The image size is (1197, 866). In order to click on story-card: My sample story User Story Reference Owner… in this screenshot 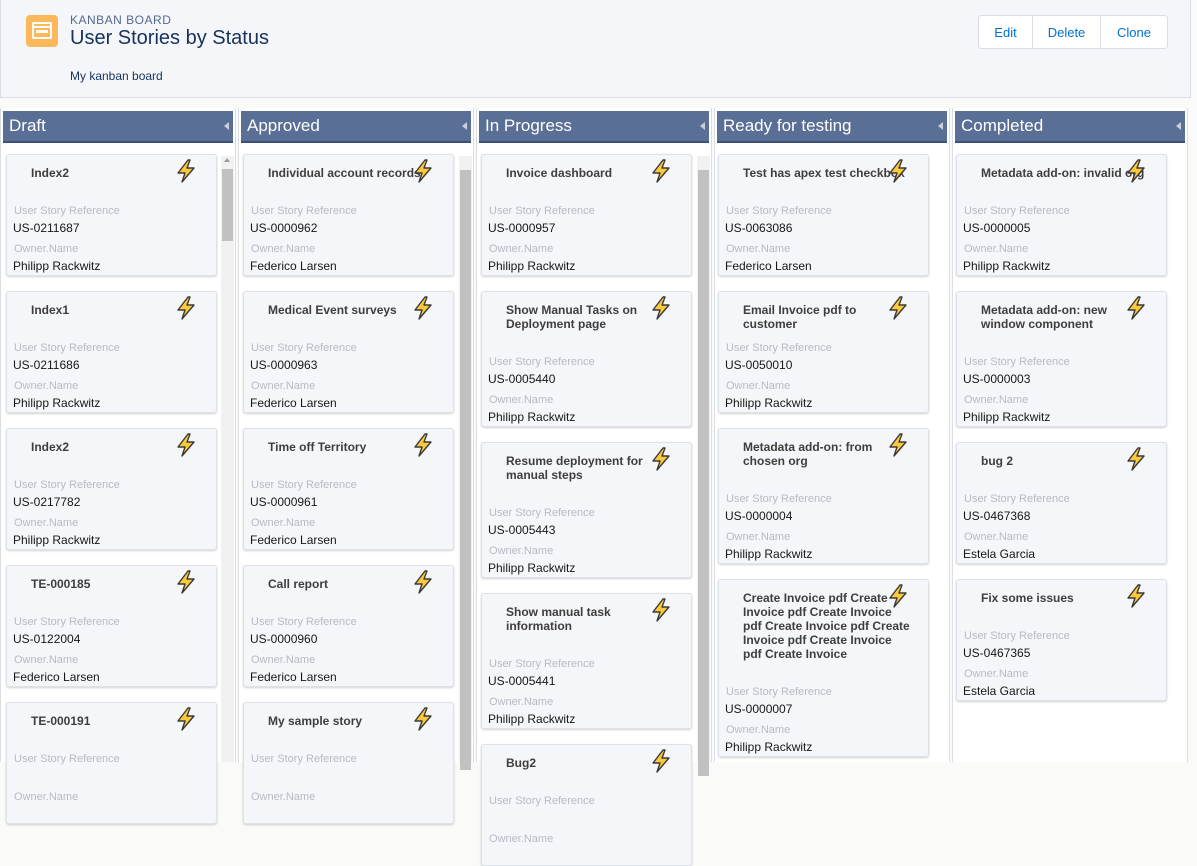, I will do `click(348, 763)`.